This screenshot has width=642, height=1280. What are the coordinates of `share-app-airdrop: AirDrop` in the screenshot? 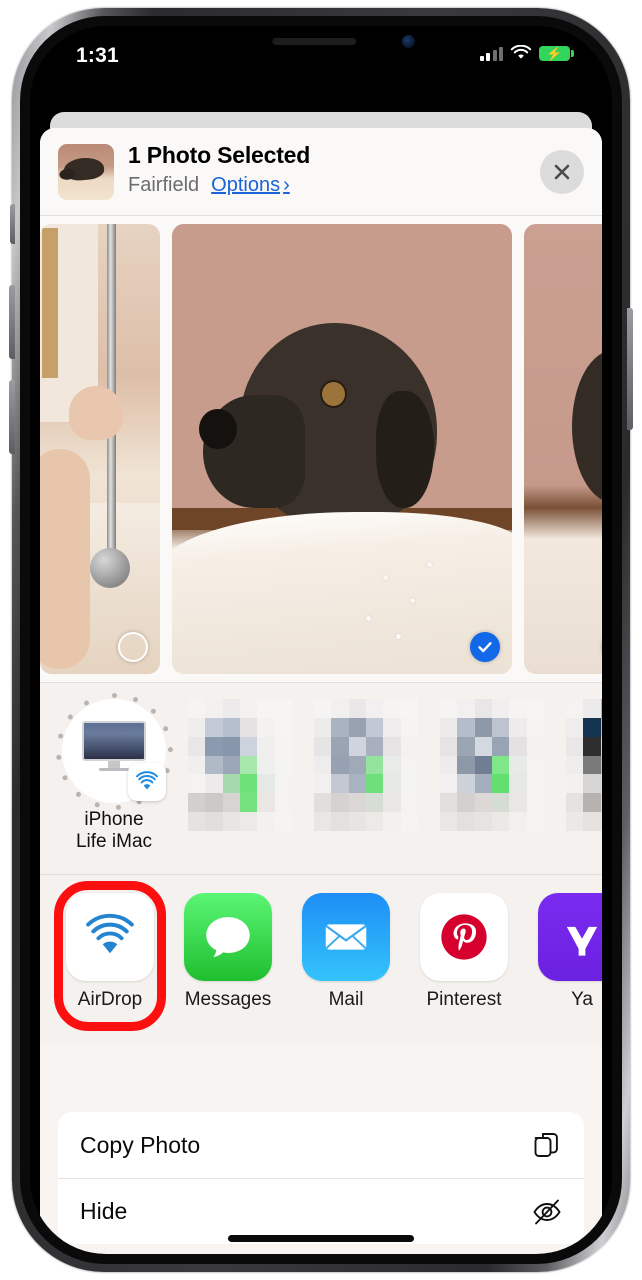 It's located at (110, 952).